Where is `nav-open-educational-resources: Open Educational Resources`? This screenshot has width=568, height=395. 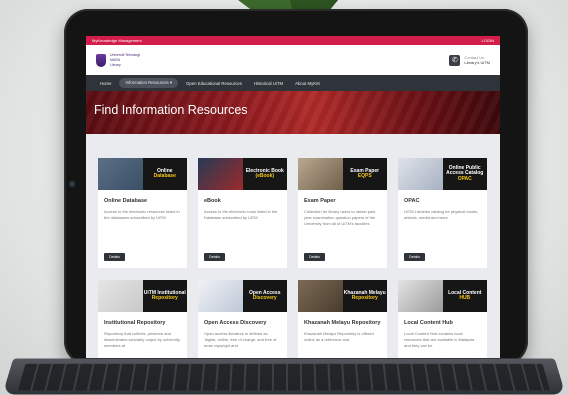
nav-open-educational-resources: Open Educational Resources is located at coordinates (214, 83).